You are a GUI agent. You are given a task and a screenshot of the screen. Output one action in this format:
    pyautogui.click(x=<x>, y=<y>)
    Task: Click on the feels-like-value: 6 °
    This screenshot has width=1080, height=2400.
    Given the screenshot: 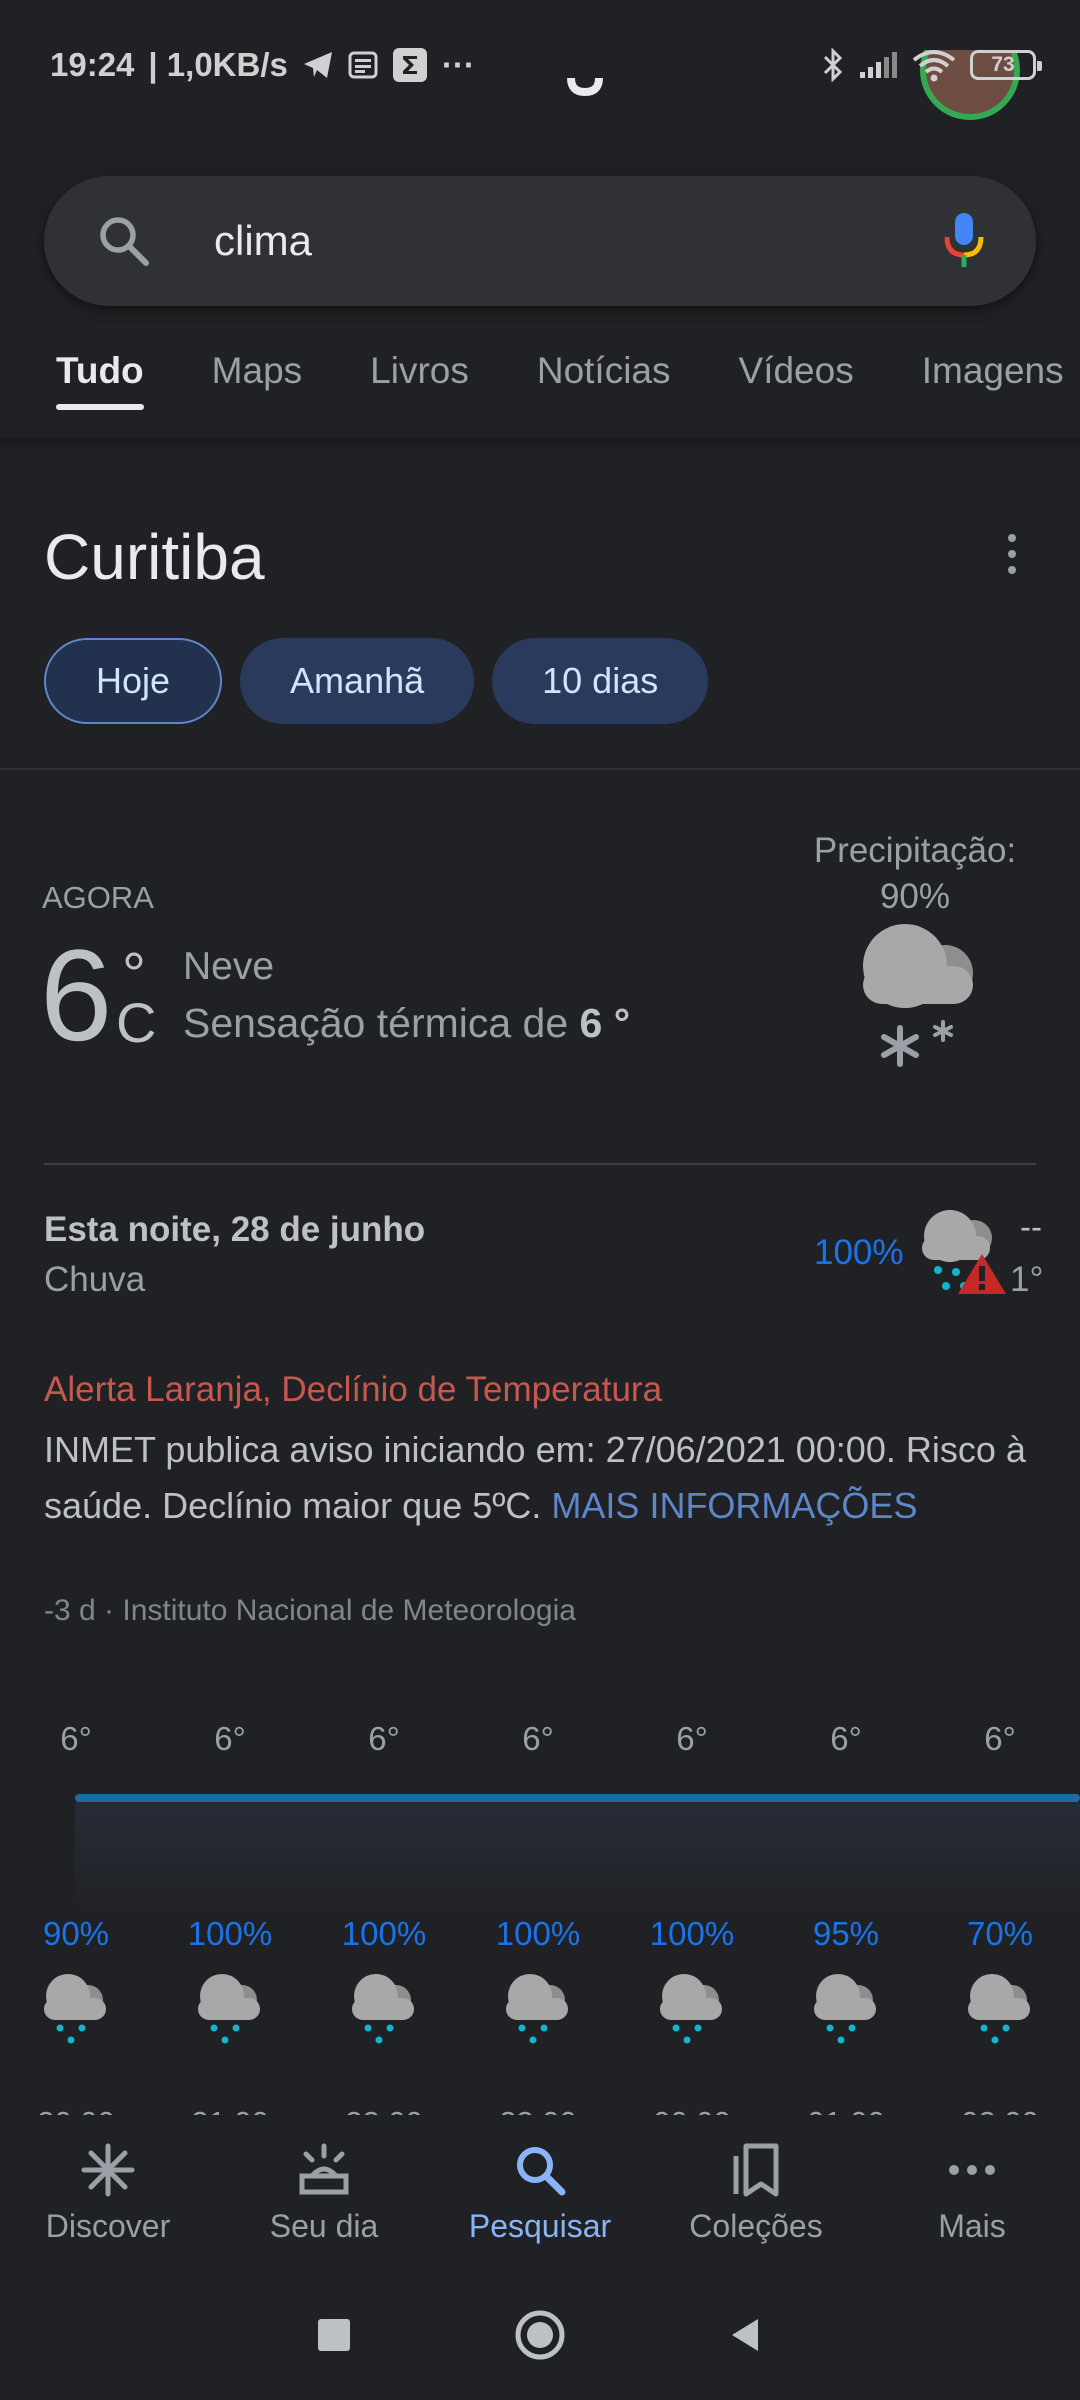 What is the action you would take?
    pyautogui.click(x=605, y=1023)
    